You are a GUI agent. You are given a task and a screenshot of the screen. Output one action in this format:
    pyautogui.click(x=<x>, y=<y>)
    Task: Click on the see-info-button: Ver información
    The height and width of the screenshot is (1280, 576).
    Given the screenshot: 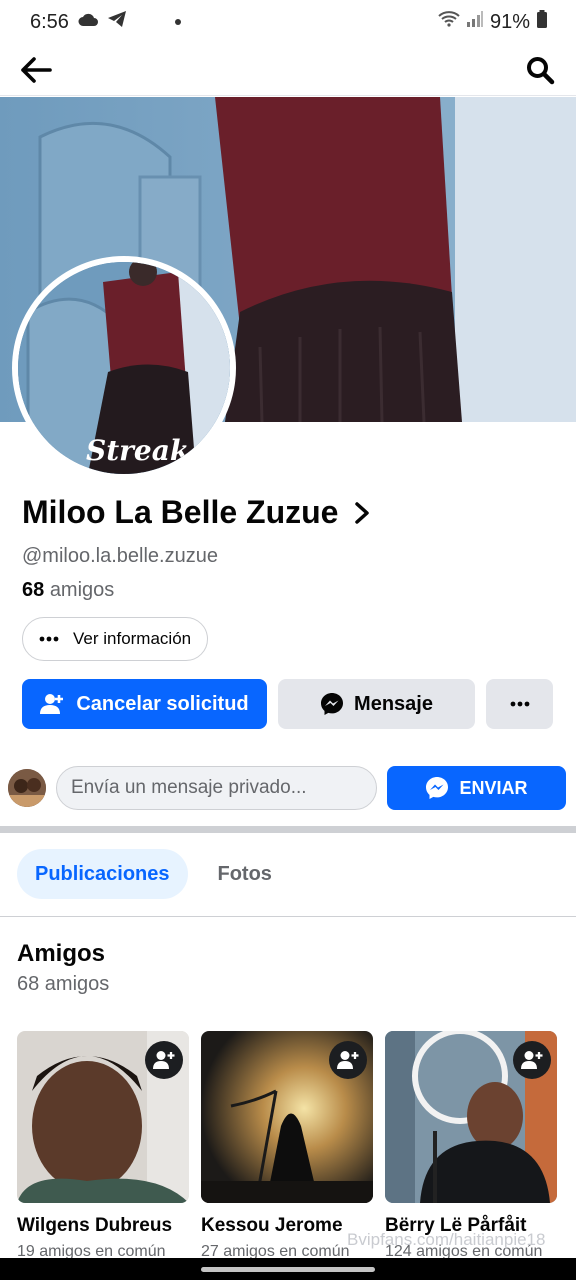 What is the action you would take?
    pyautogui.click(x=115, y=639)
    